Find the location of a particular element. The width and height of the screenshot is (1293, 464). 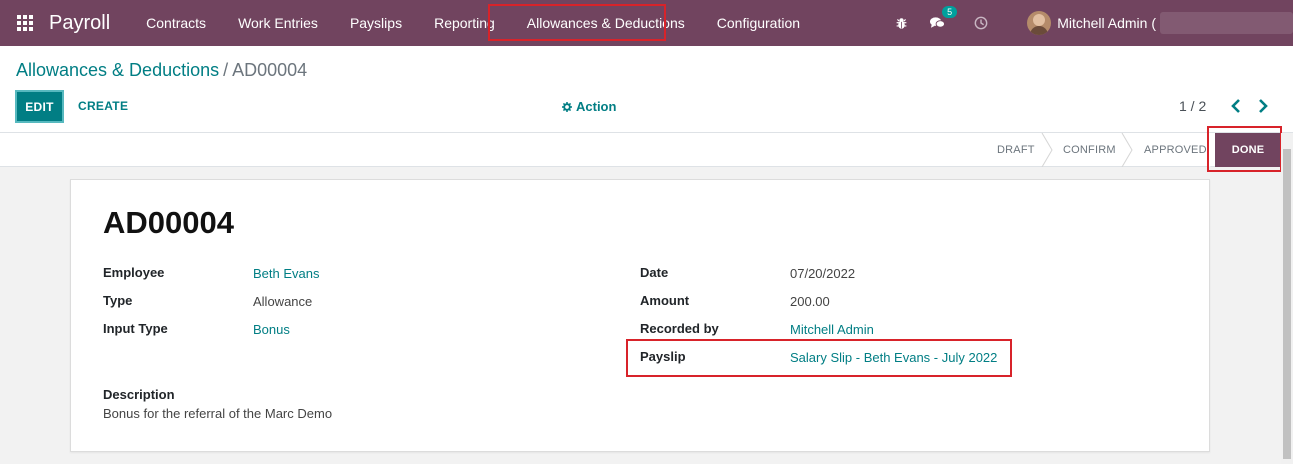

menu-reporting: Reporting is located at coordinates (464, 23).